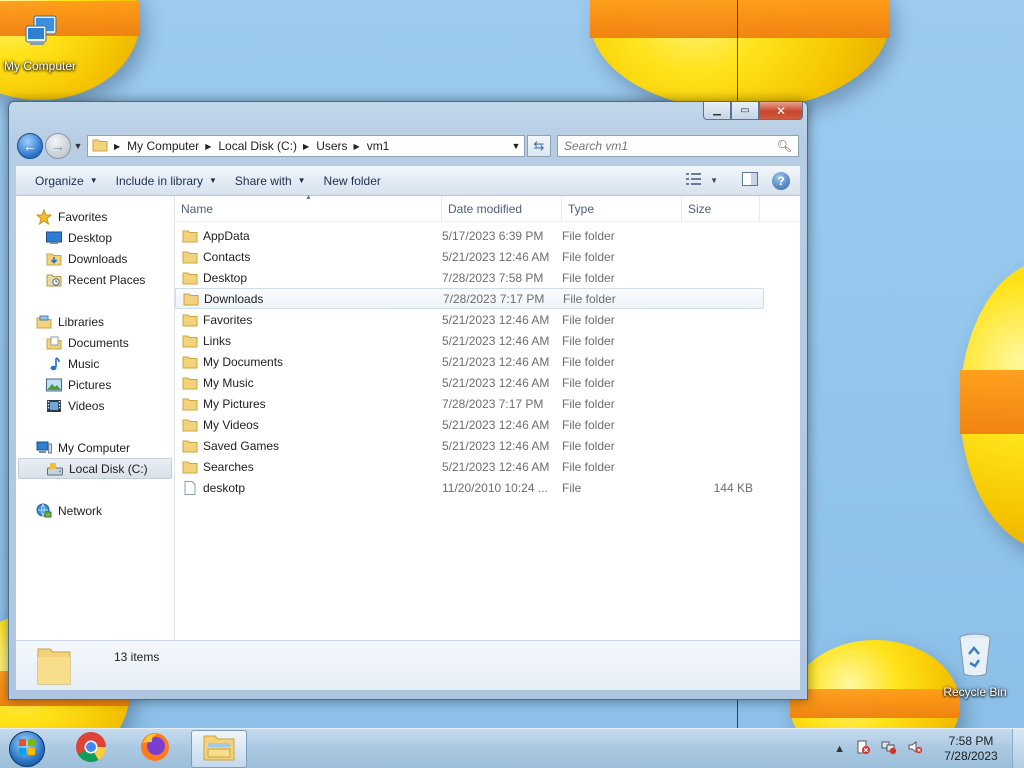 This screenshot has height=768, width=1024. I want to click on breadcrumb-vm1: ▶ vm1, so click(371, 146).